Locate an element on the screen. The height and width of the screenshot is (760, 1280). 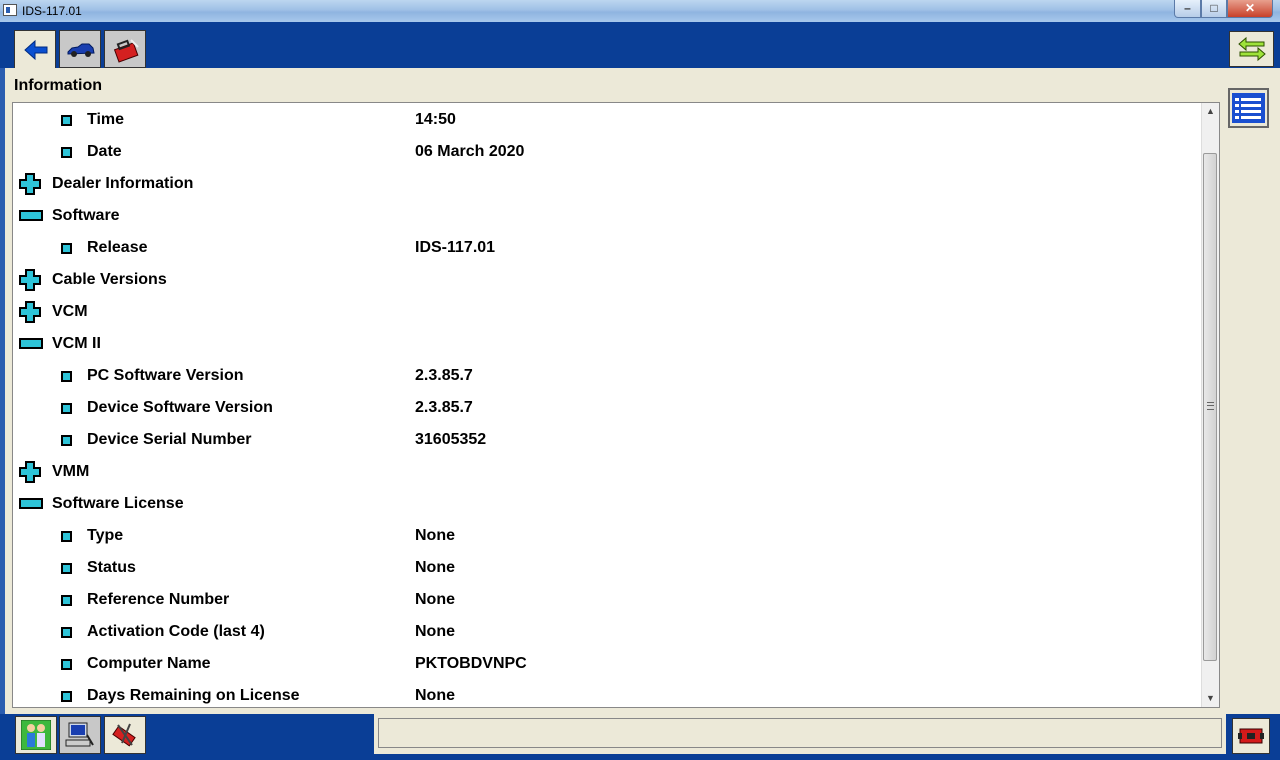
vehicle-tab is located at coordinates (80, 49).